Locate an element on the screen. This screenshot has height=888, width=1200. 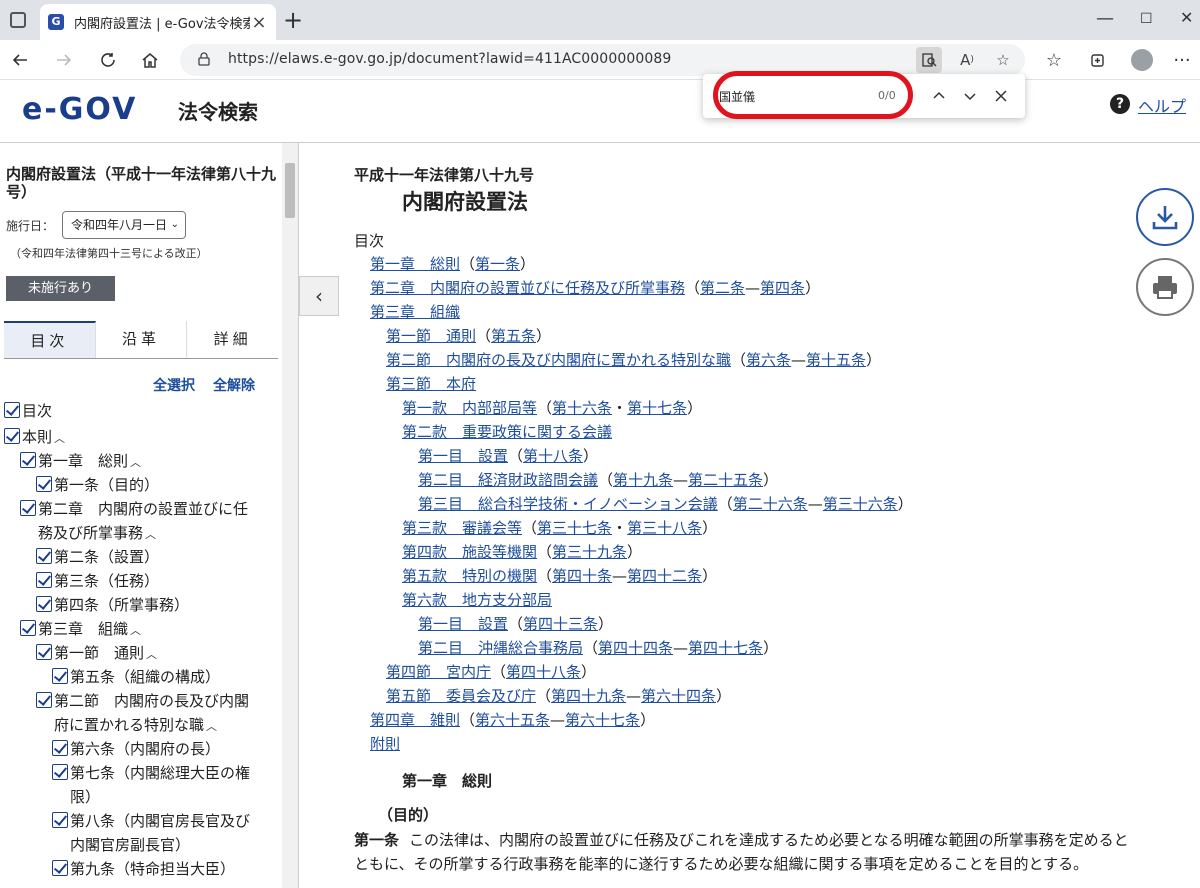
browser-tab: G 内閣府設置法 | e-Gov法令検索 × is located at coordinates (158, 22).